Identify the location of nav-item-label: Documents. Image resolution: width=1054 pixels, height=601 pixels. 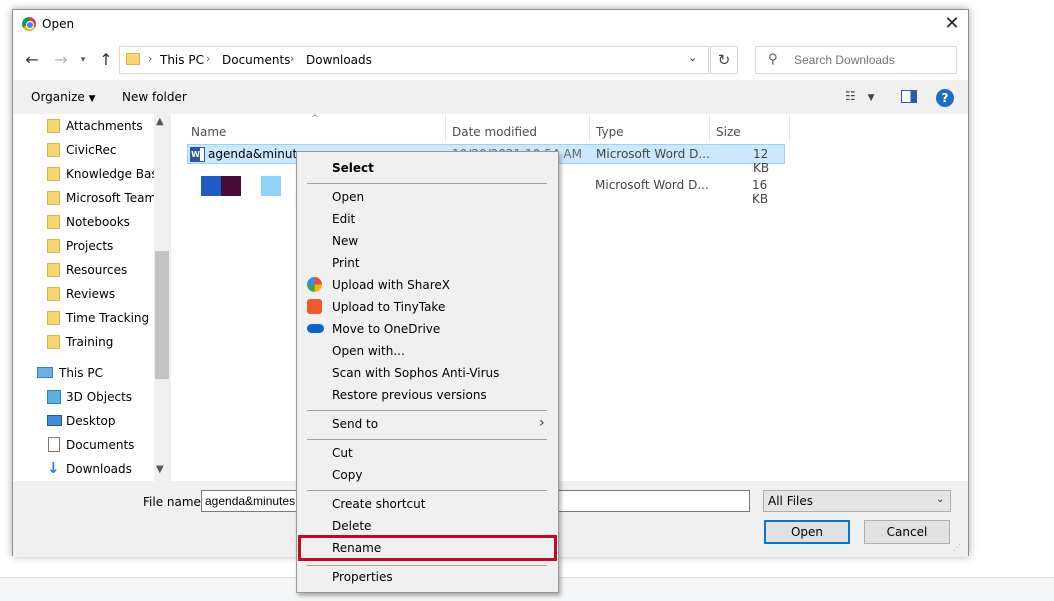
(100, 445).